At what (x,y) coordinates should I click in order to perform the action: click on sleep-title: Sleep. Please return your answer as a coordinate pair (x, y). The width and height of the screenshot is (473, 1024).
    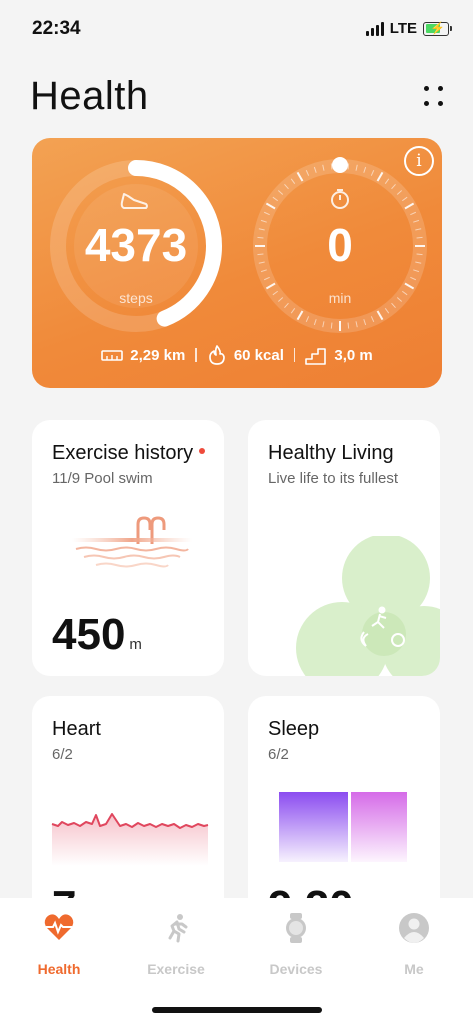
    Looking at the image, I should click on (294, 729).